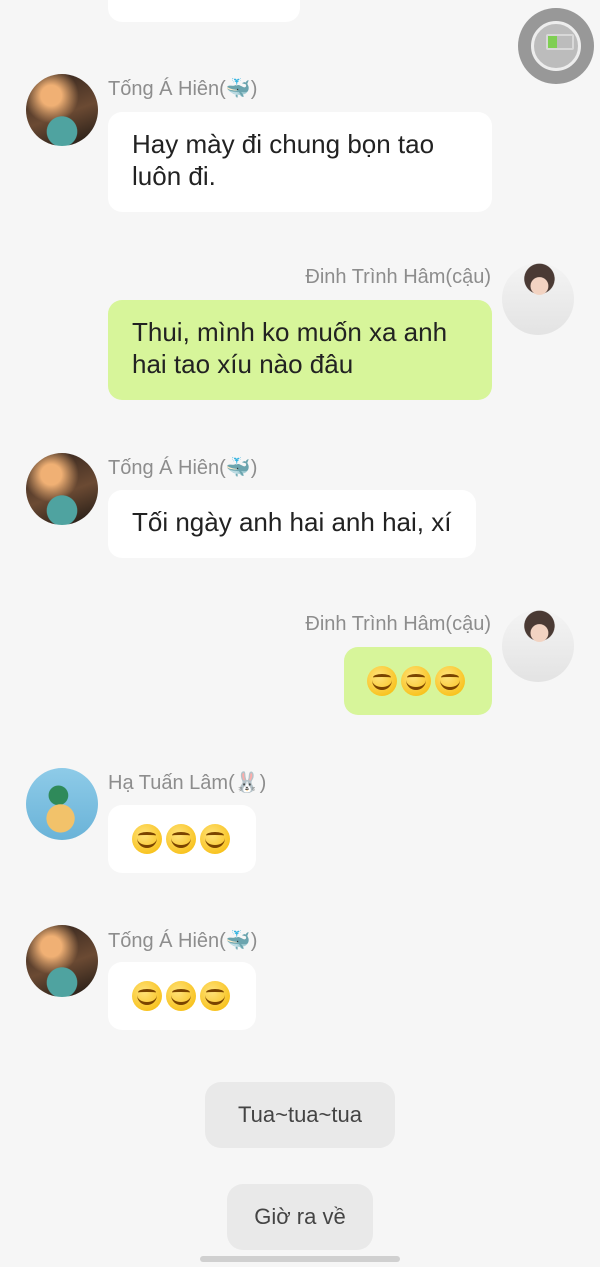 The height and width of the screenshot is (1267, 600). I want to click on quick-reply-button: Giờ ra về, so click(300, 1217).